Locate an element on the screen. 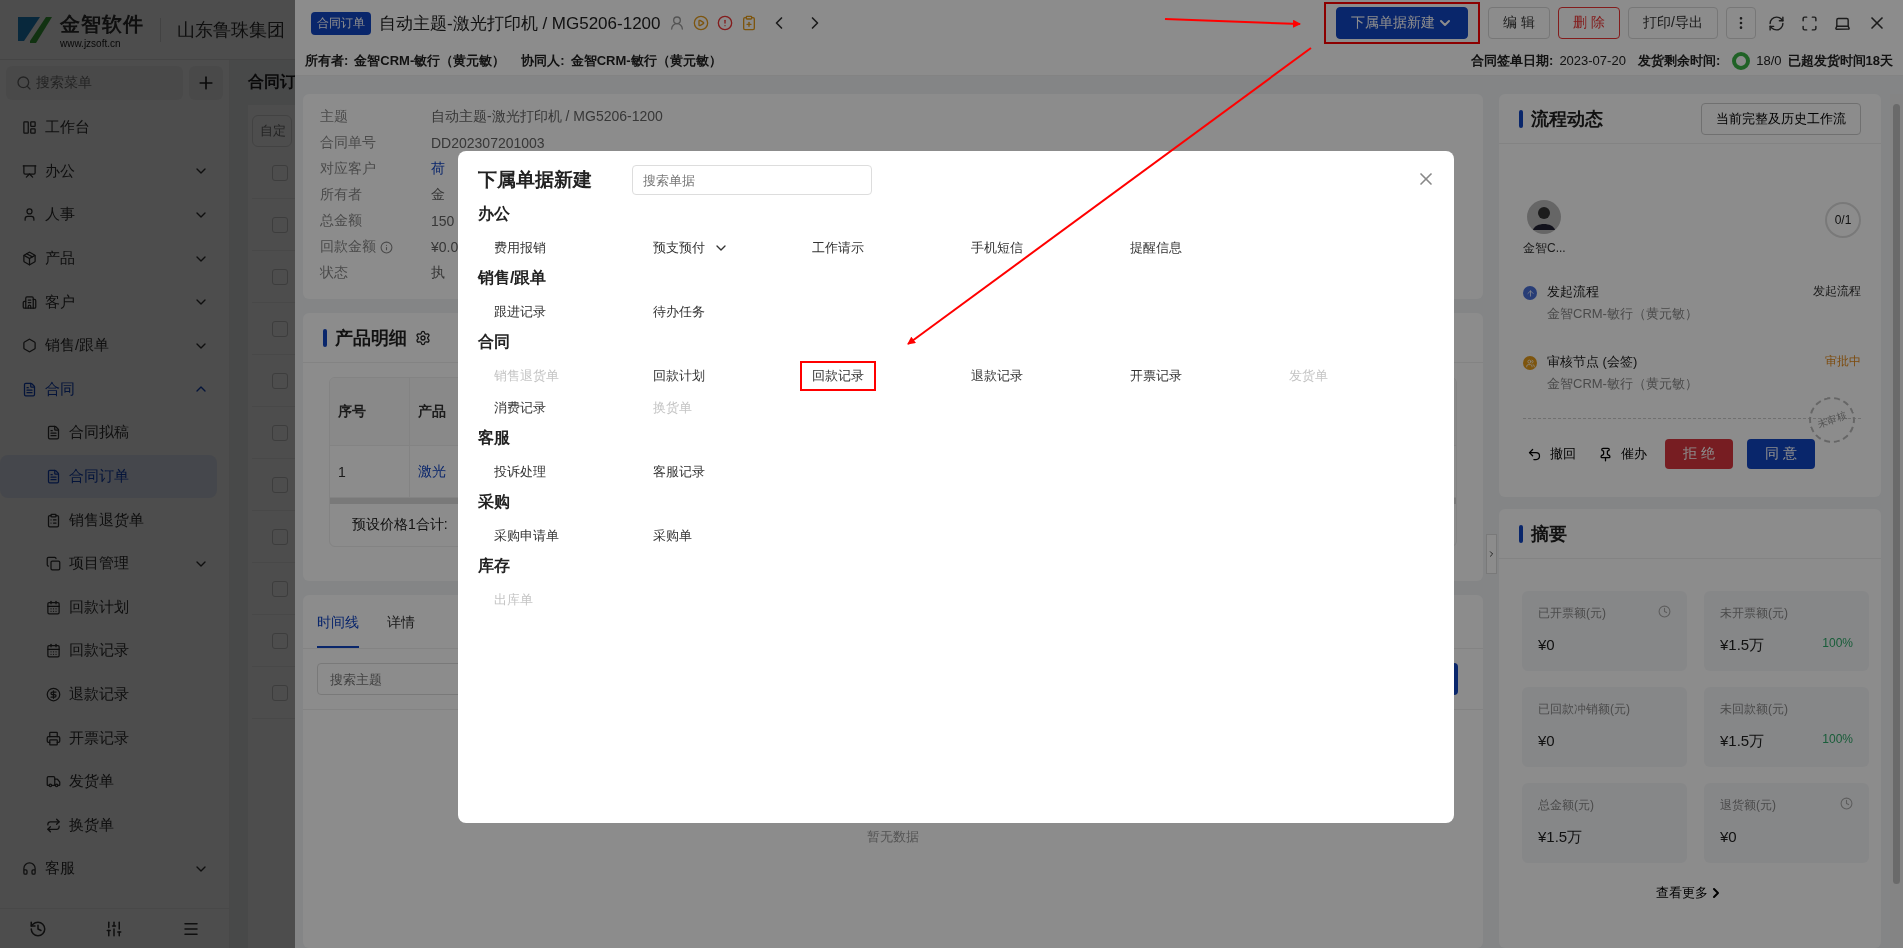  sidebar-item: 客户 is located at coordinates (114, 302).